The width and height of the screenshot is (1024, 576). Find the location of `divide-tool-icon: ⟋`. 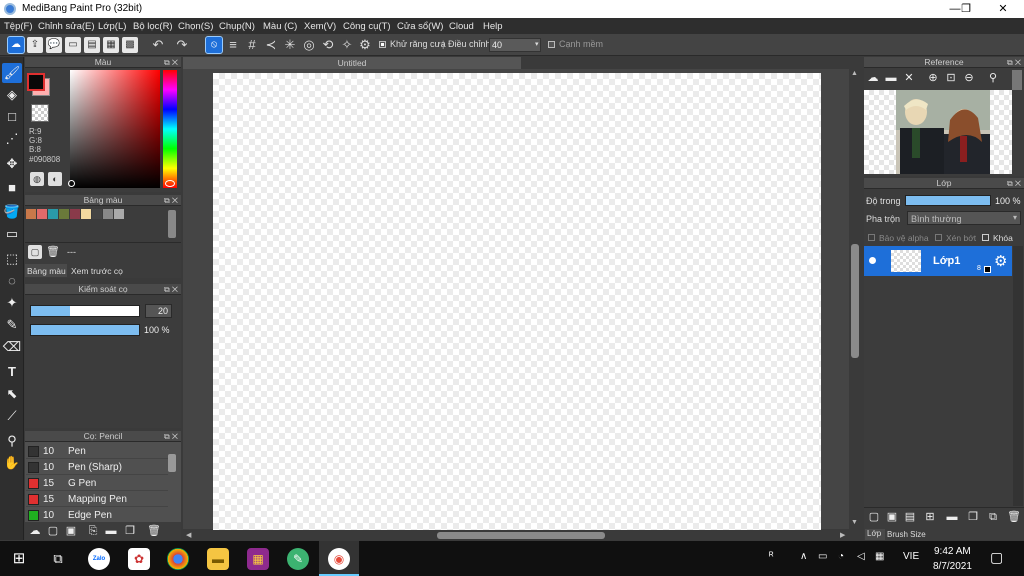

divide-tool-icon: ⟋ is located at coordinates (12, 416).